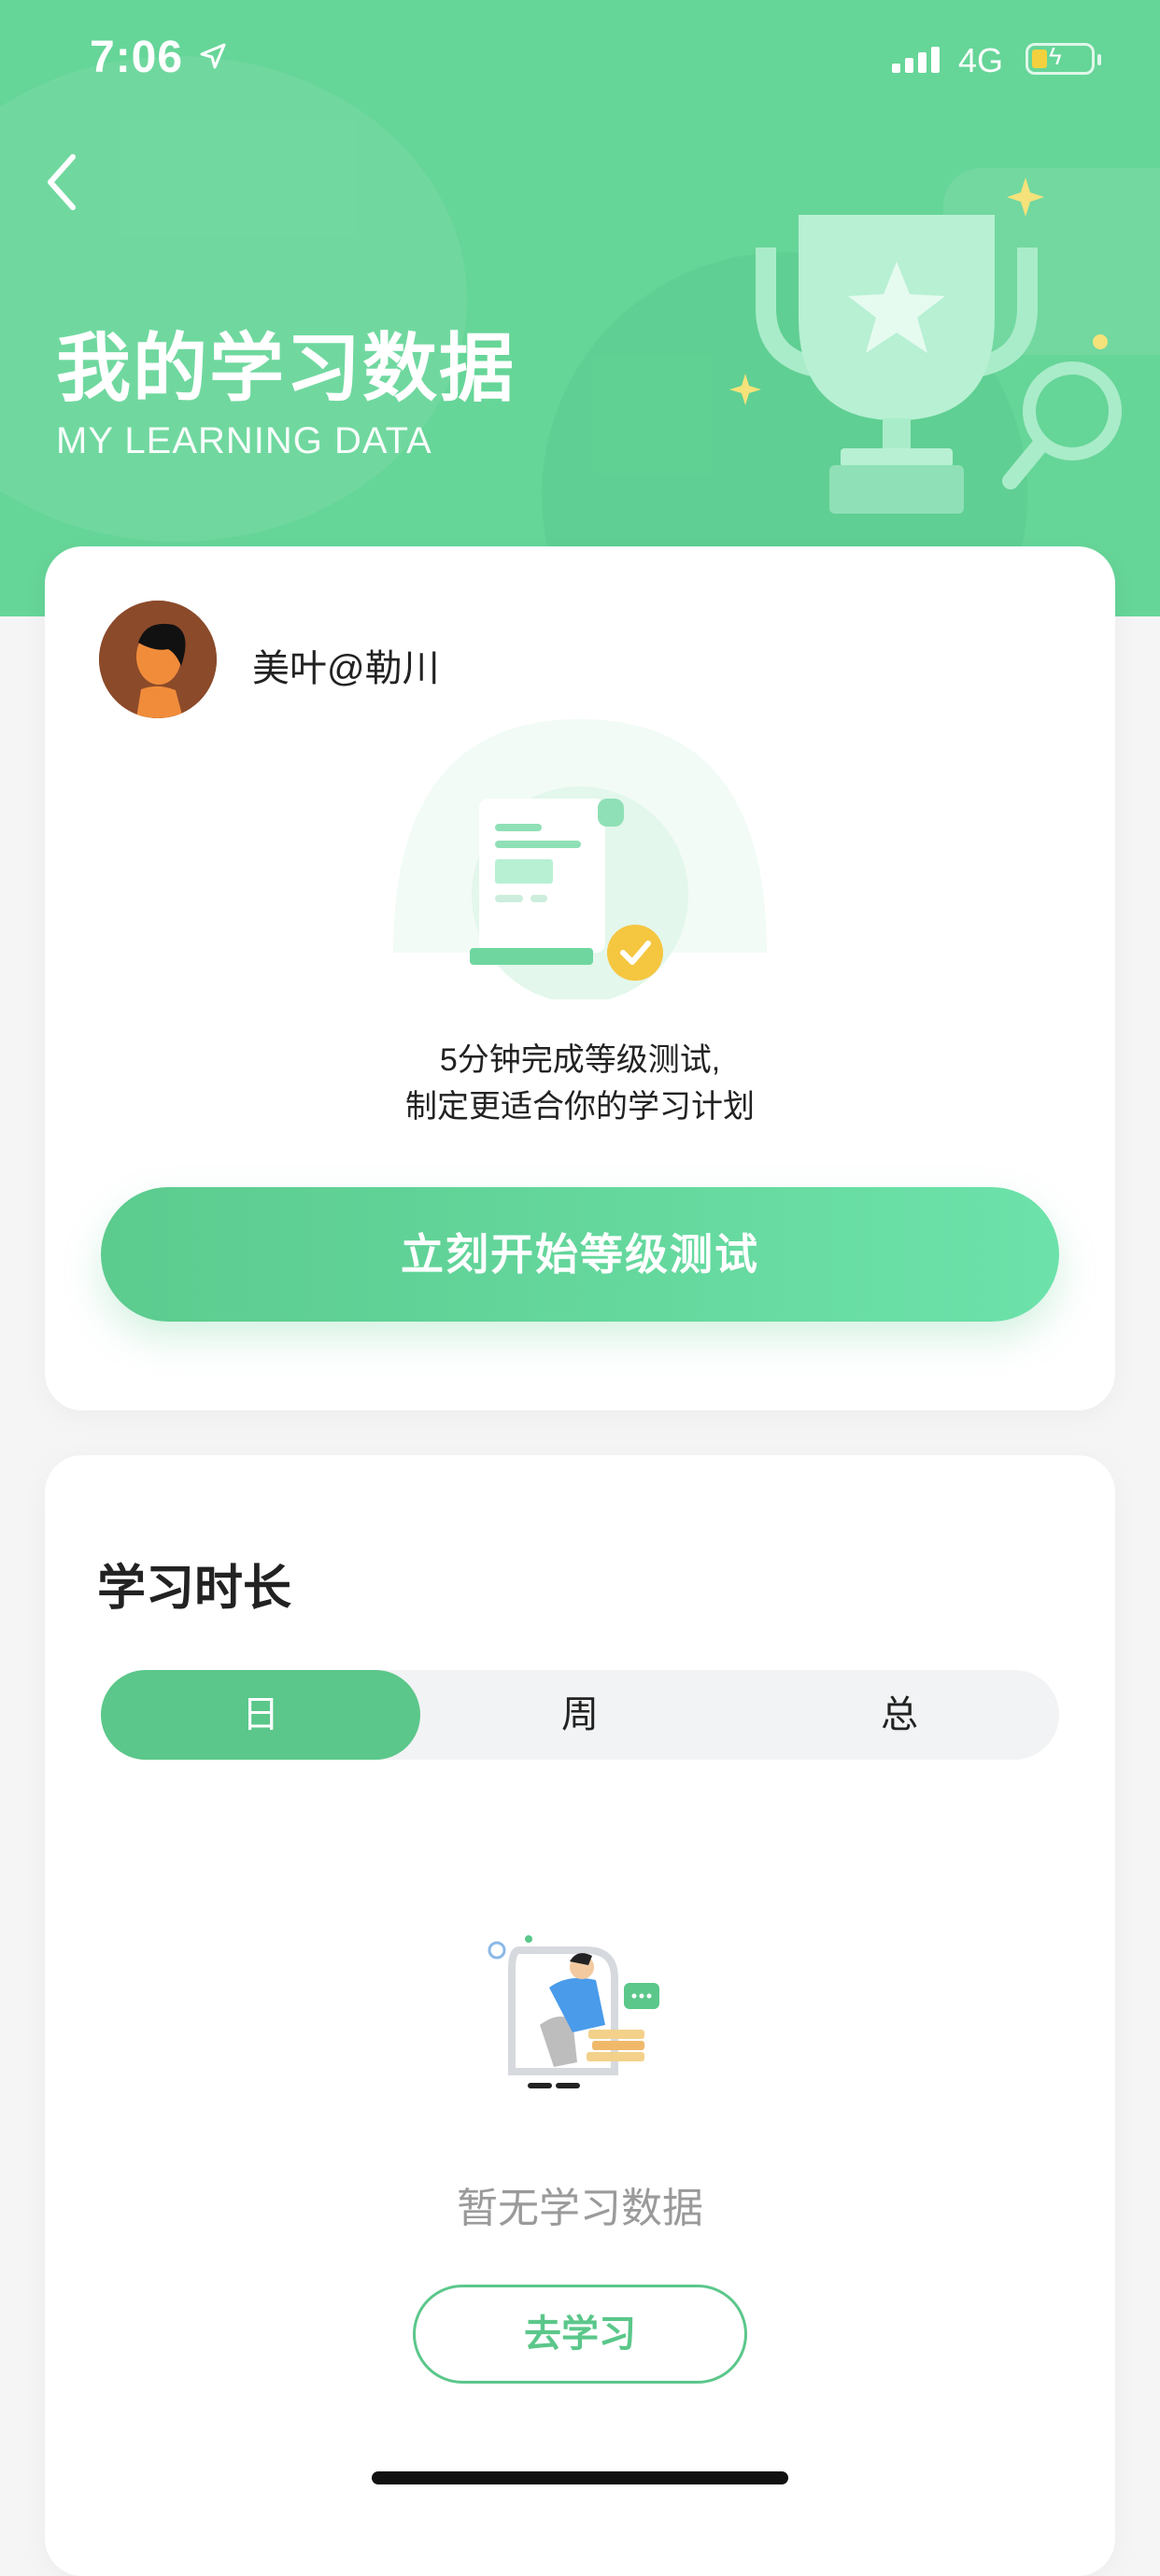 This screenshot has width=1160, height=2576. Describe the element at coordinates (260, 1715) in the screenshot. I see `tab-day: 日` at that location.